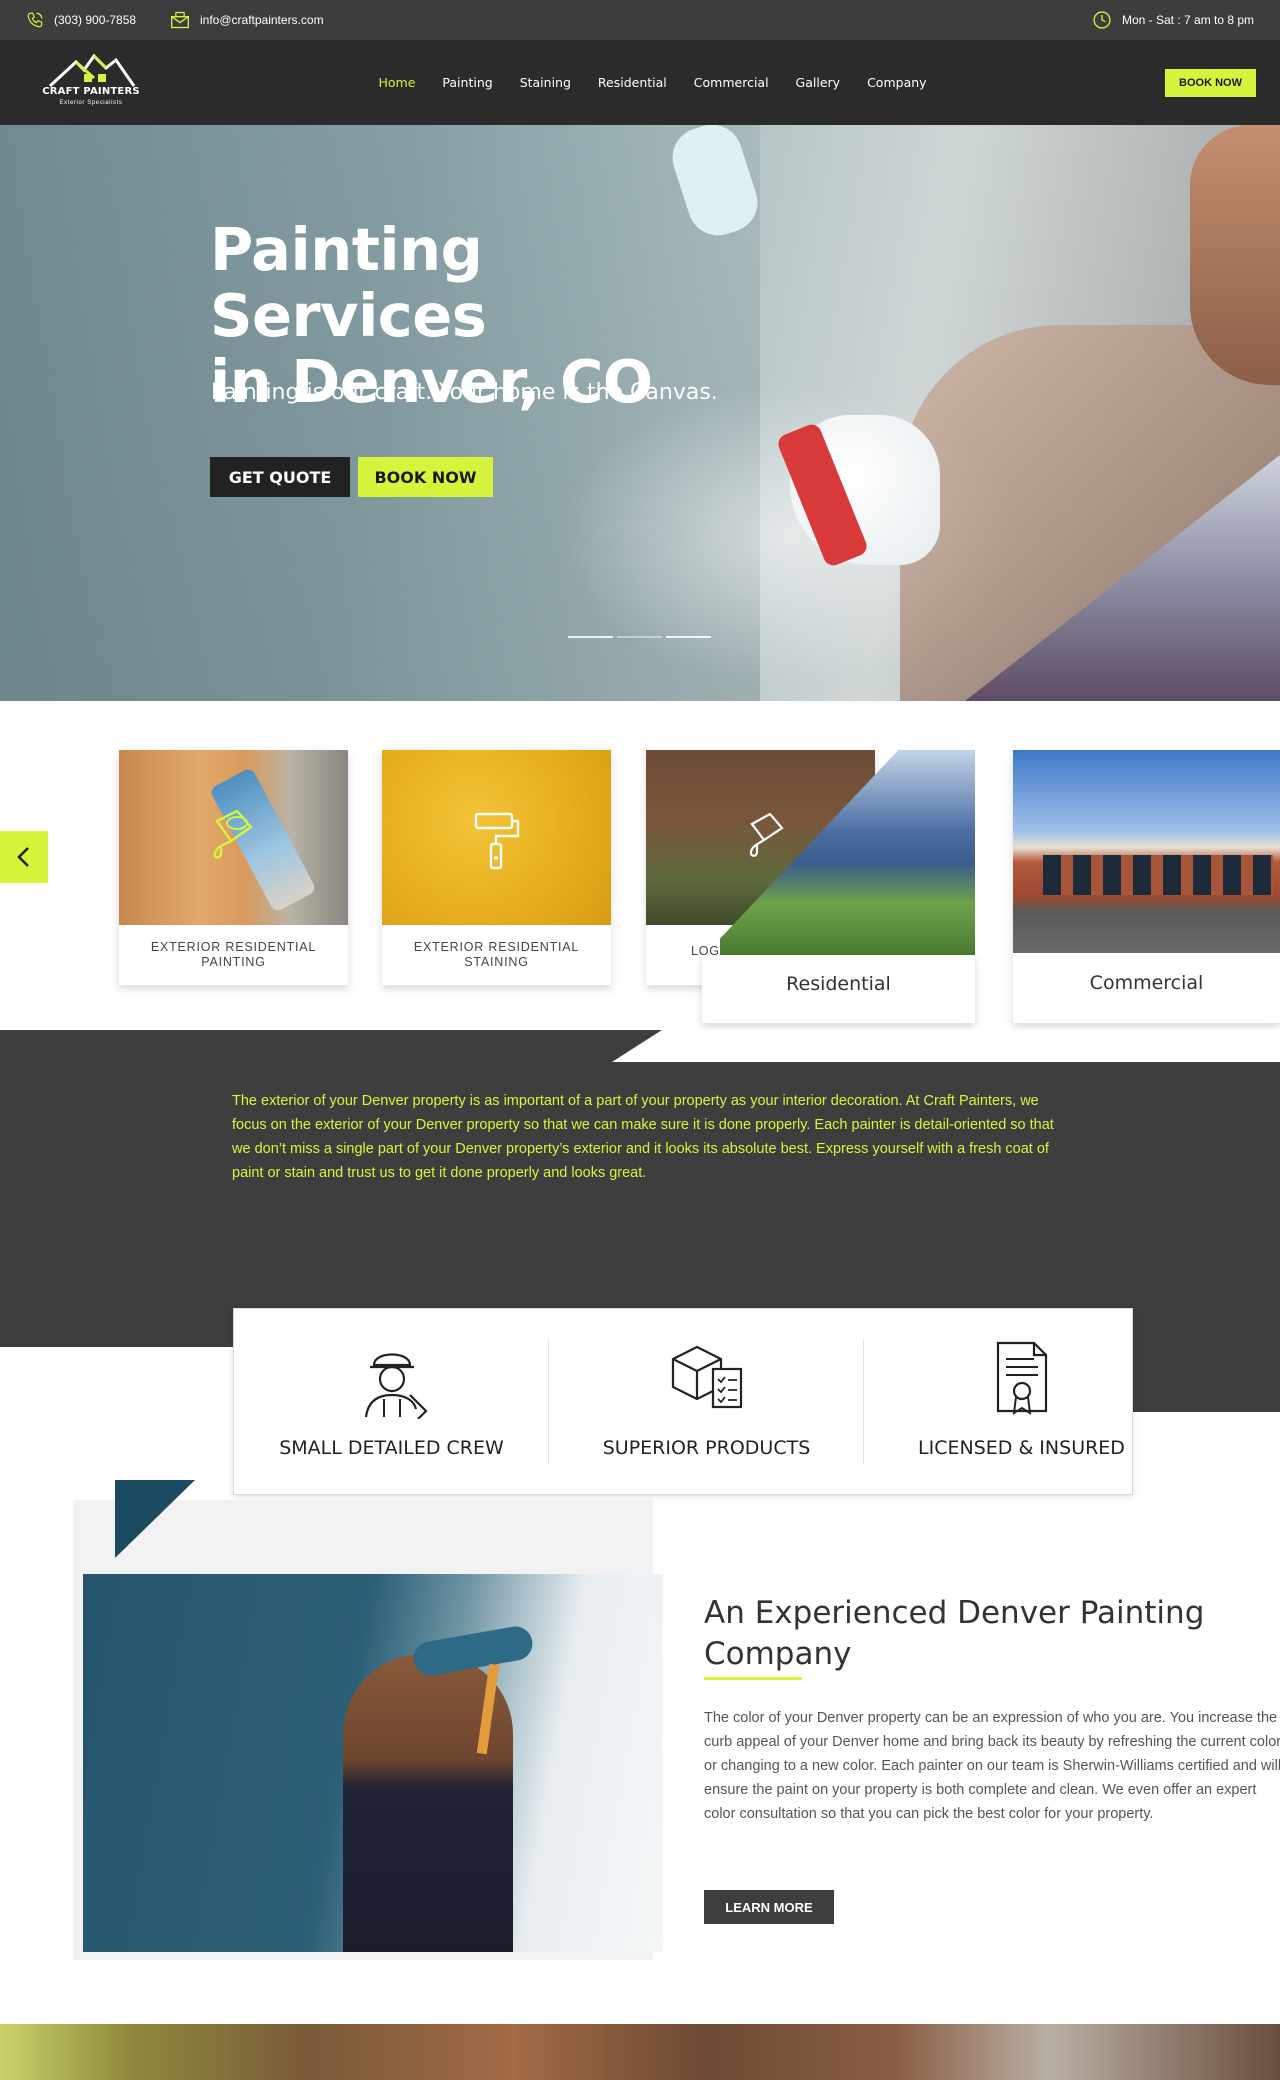 This screenshot has width=1280, height=2080. What do you see at coordinates (262, 20) in the screenshot?
I see `email-address: info@craftpainters.com` at bounding box center [262, 20].